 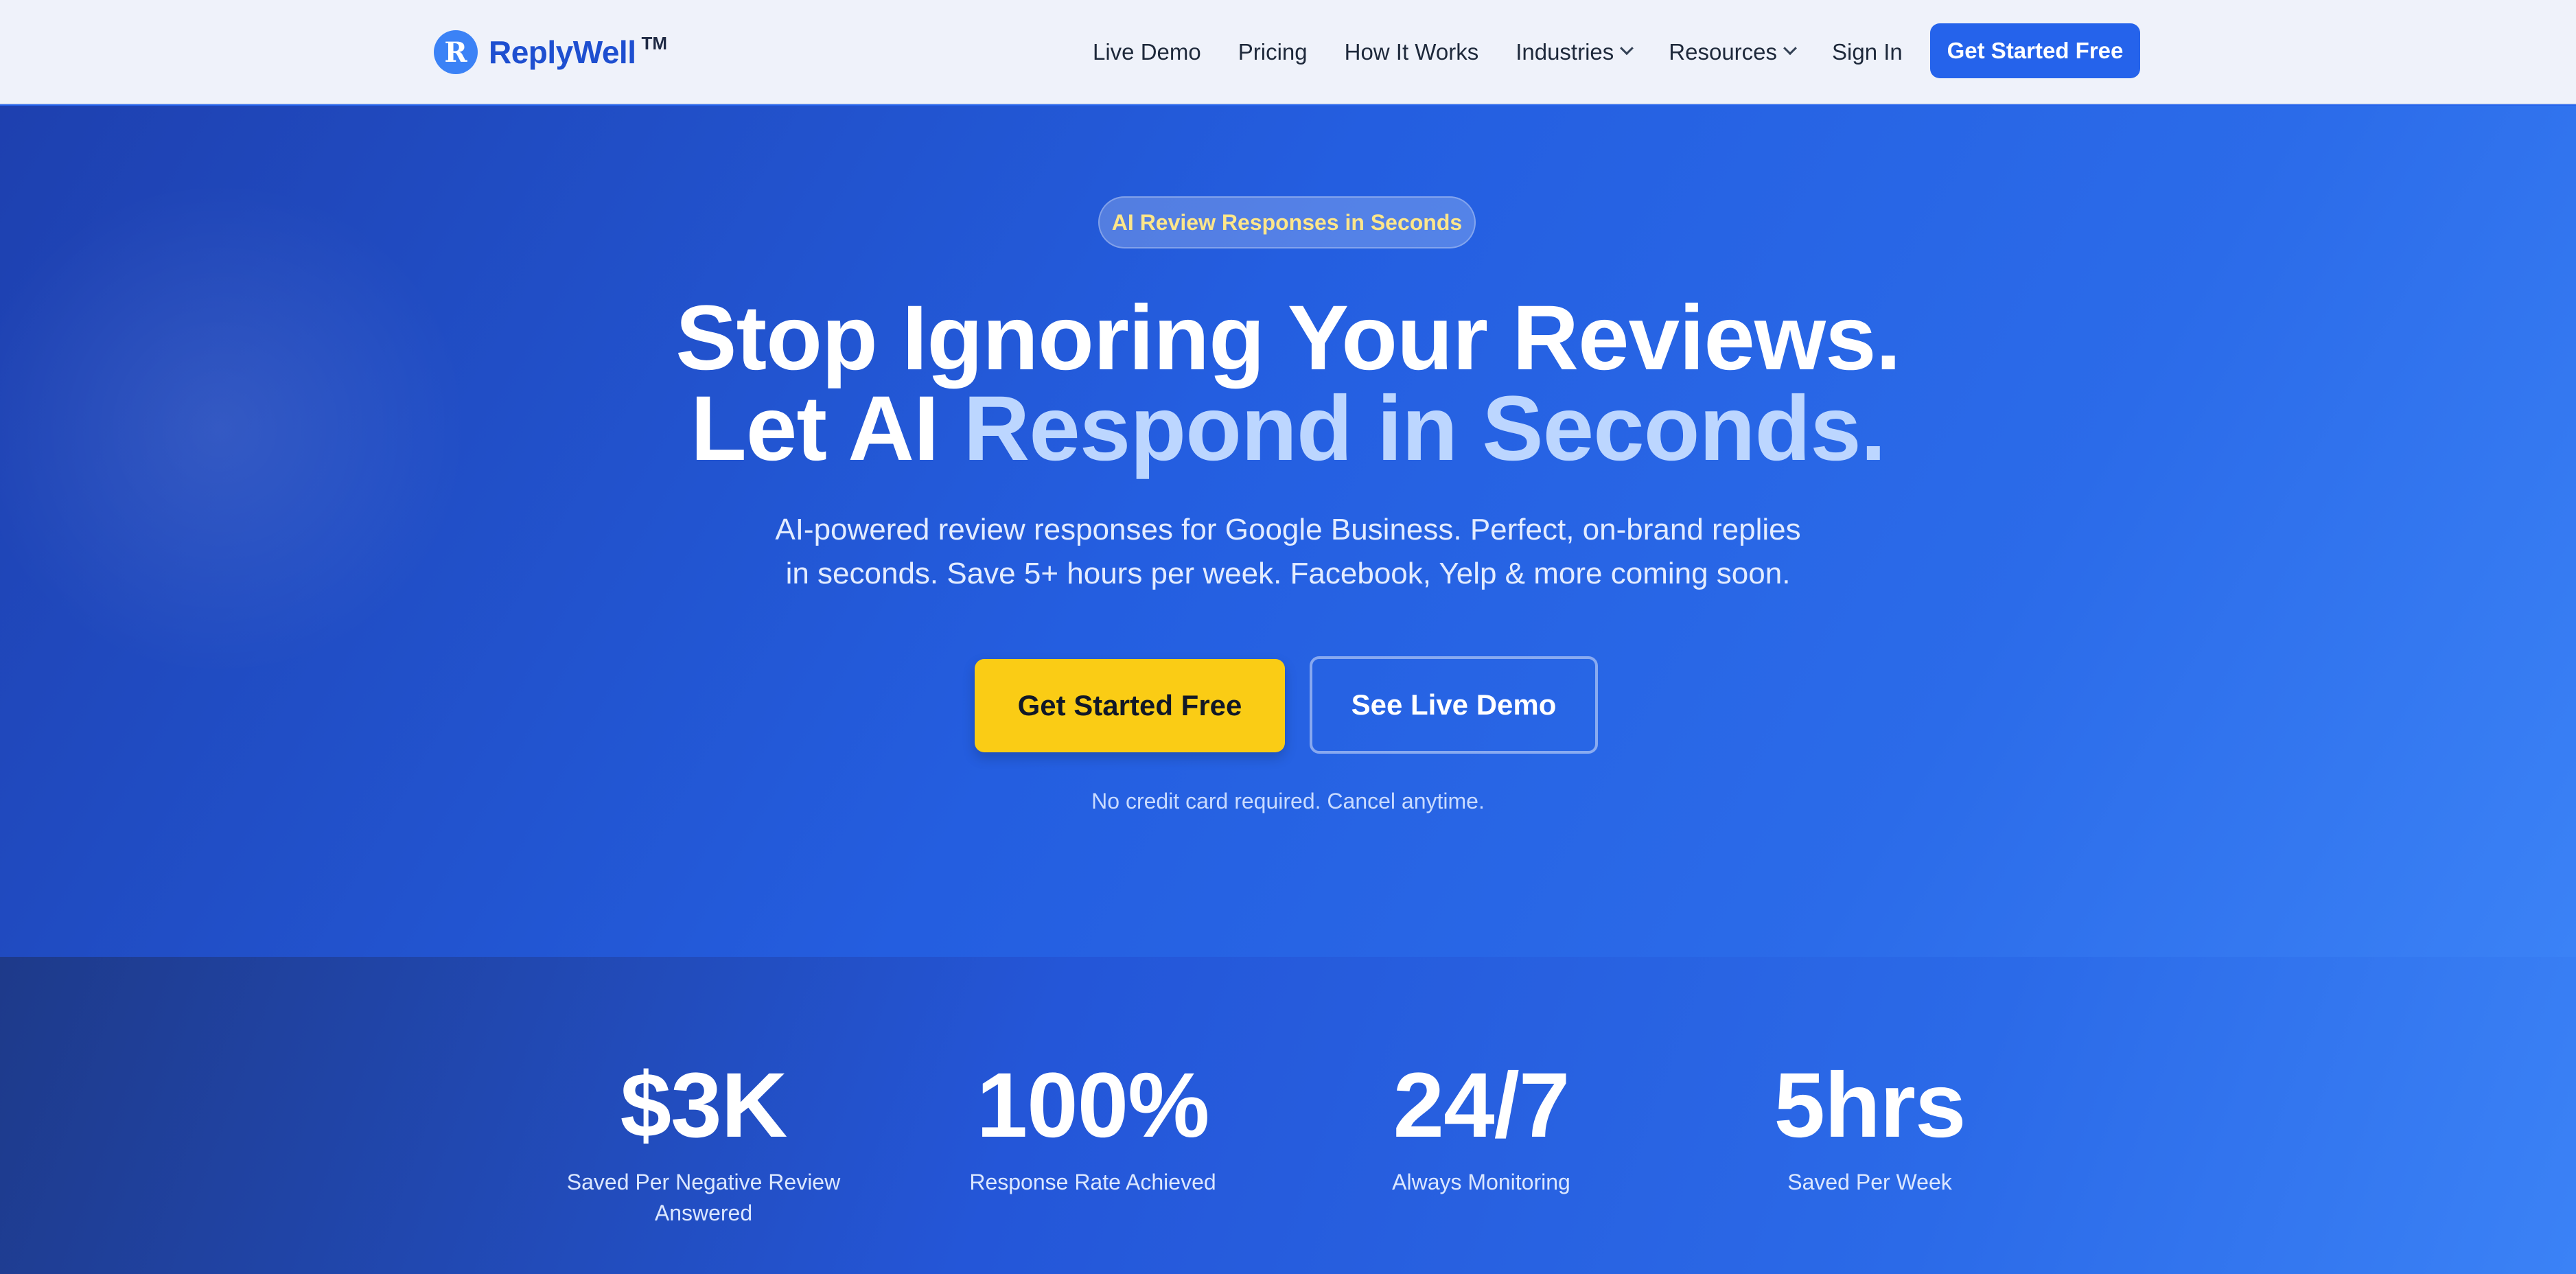 What do you see at coordinates (1723, 52) in the screenshot?
I see `nav-link-label: Resources` at bounding box center [1723, 52].